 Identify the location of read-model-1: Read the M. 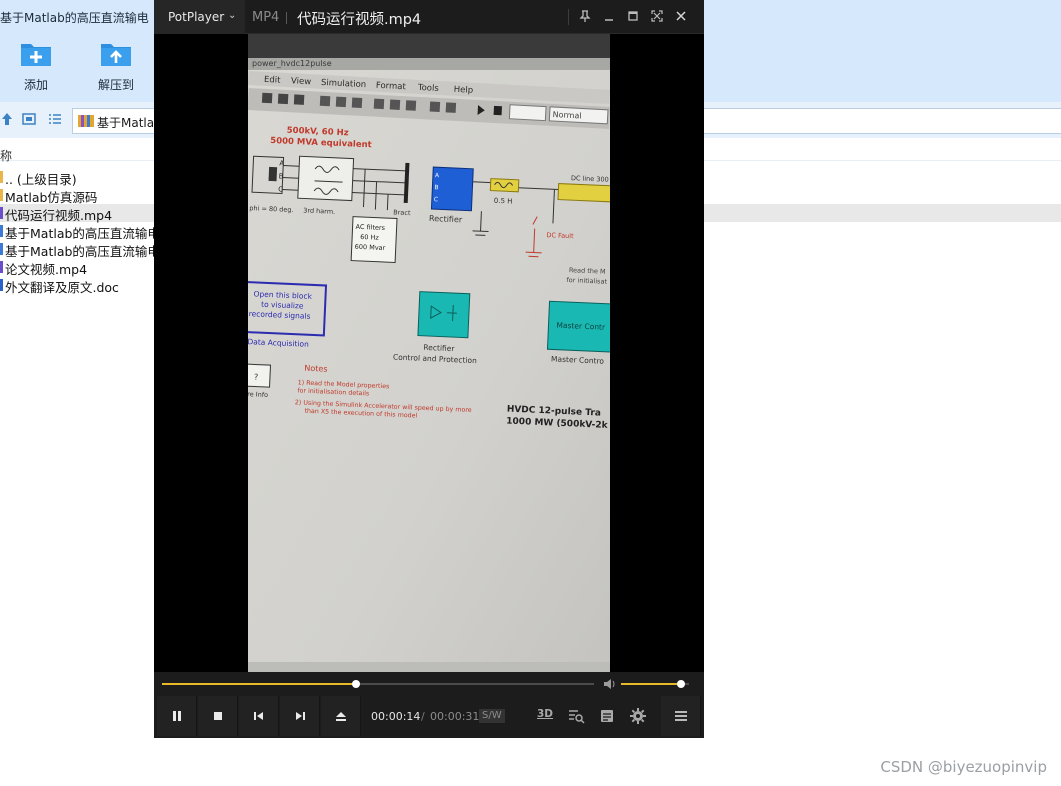
(587, 271).